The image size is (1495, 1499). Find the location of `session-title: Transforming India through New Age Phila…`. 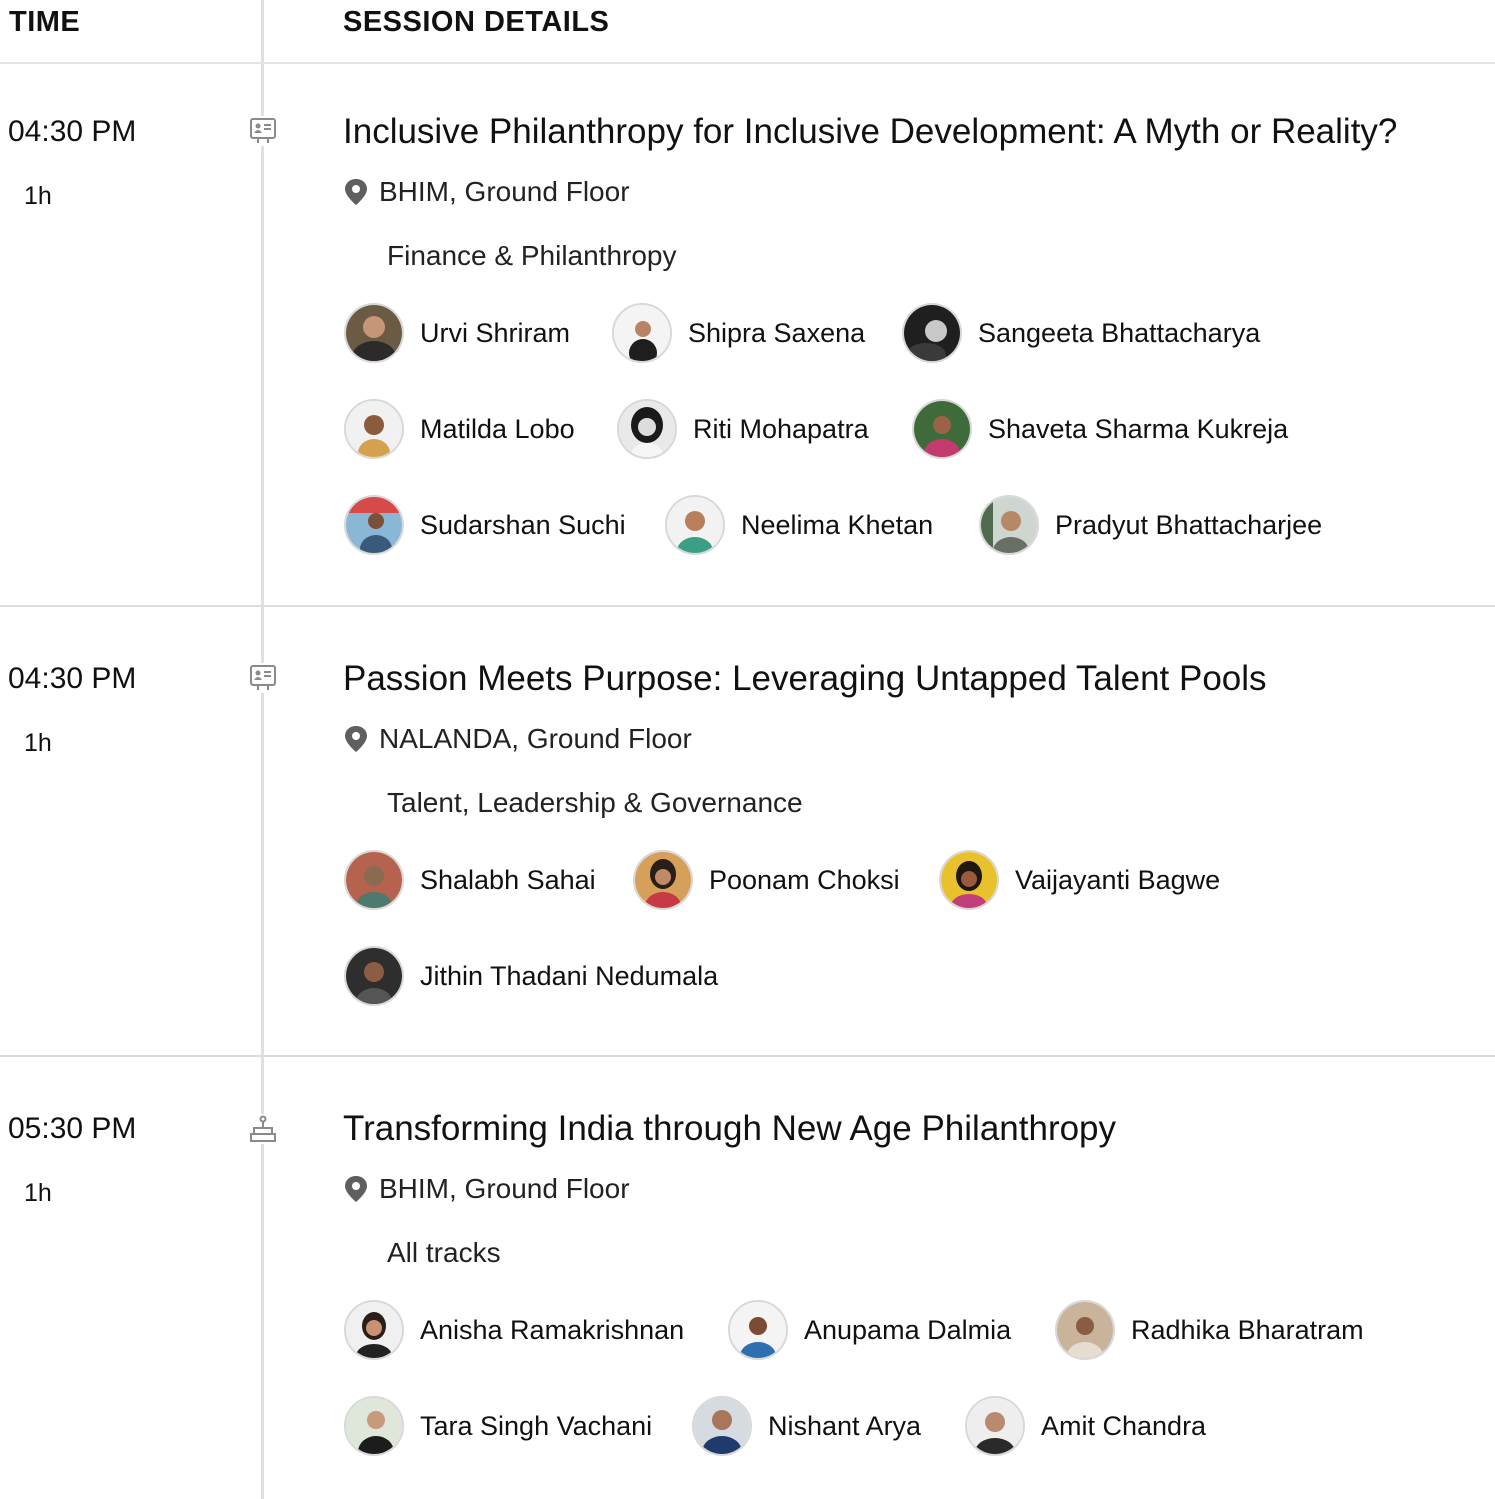

session-title: Transforming India through New Age Phila… is located at coordinates (729, 1129).